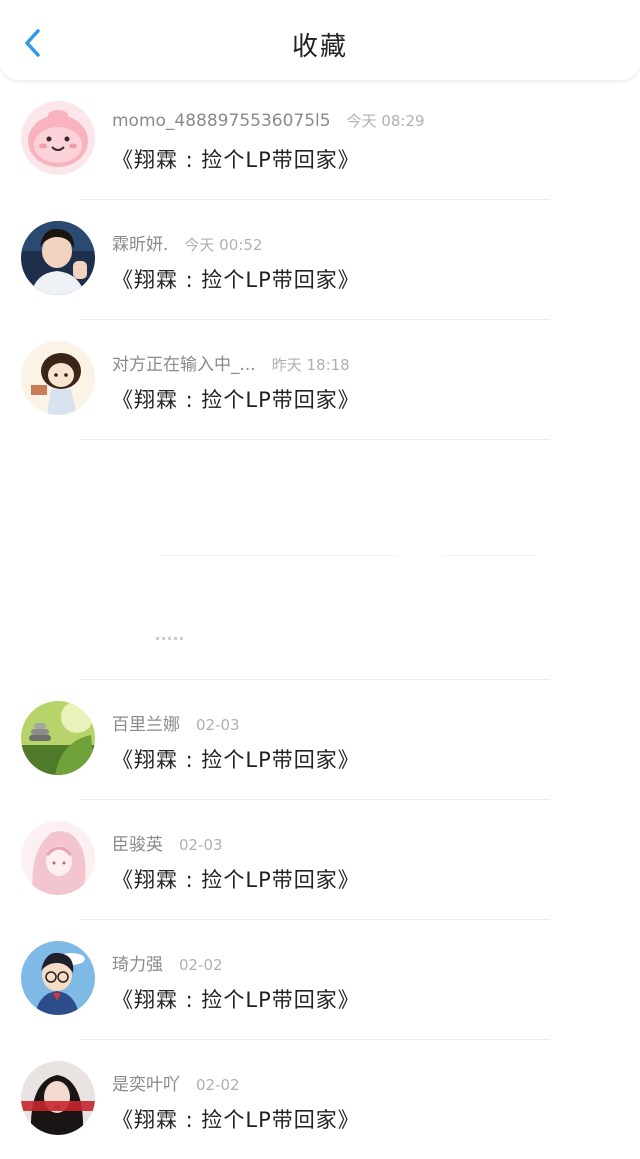 This screenshot has height=1159, width=640. What do you see at coordinates (320, 1099) in the screenshot?
I see `list-item: 是奕叶吖 02-02 《翔霖 : 捡个LP带回家》` at bounding box center [320, 1099].